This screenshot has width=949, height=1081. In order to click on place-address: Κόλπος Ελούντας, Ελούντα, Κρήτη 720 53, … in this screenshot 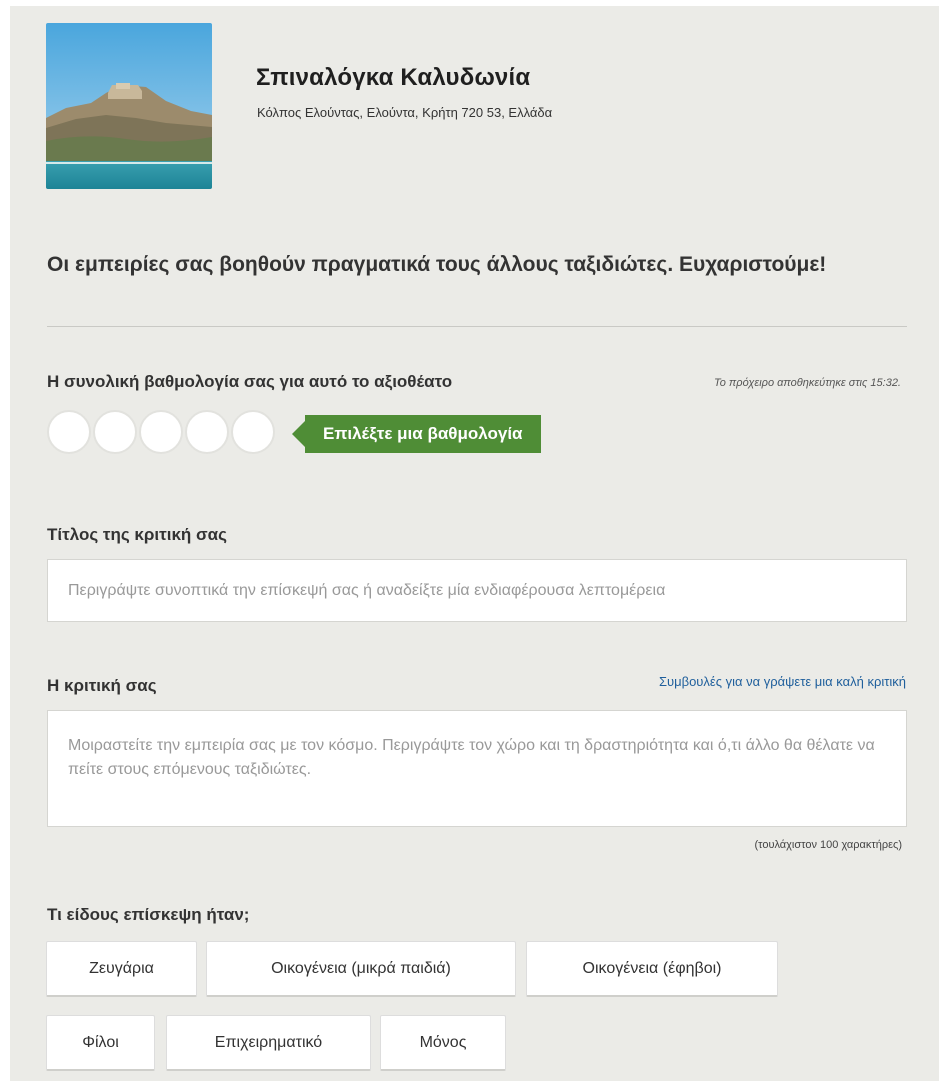, I will do `click(405, 112)`.